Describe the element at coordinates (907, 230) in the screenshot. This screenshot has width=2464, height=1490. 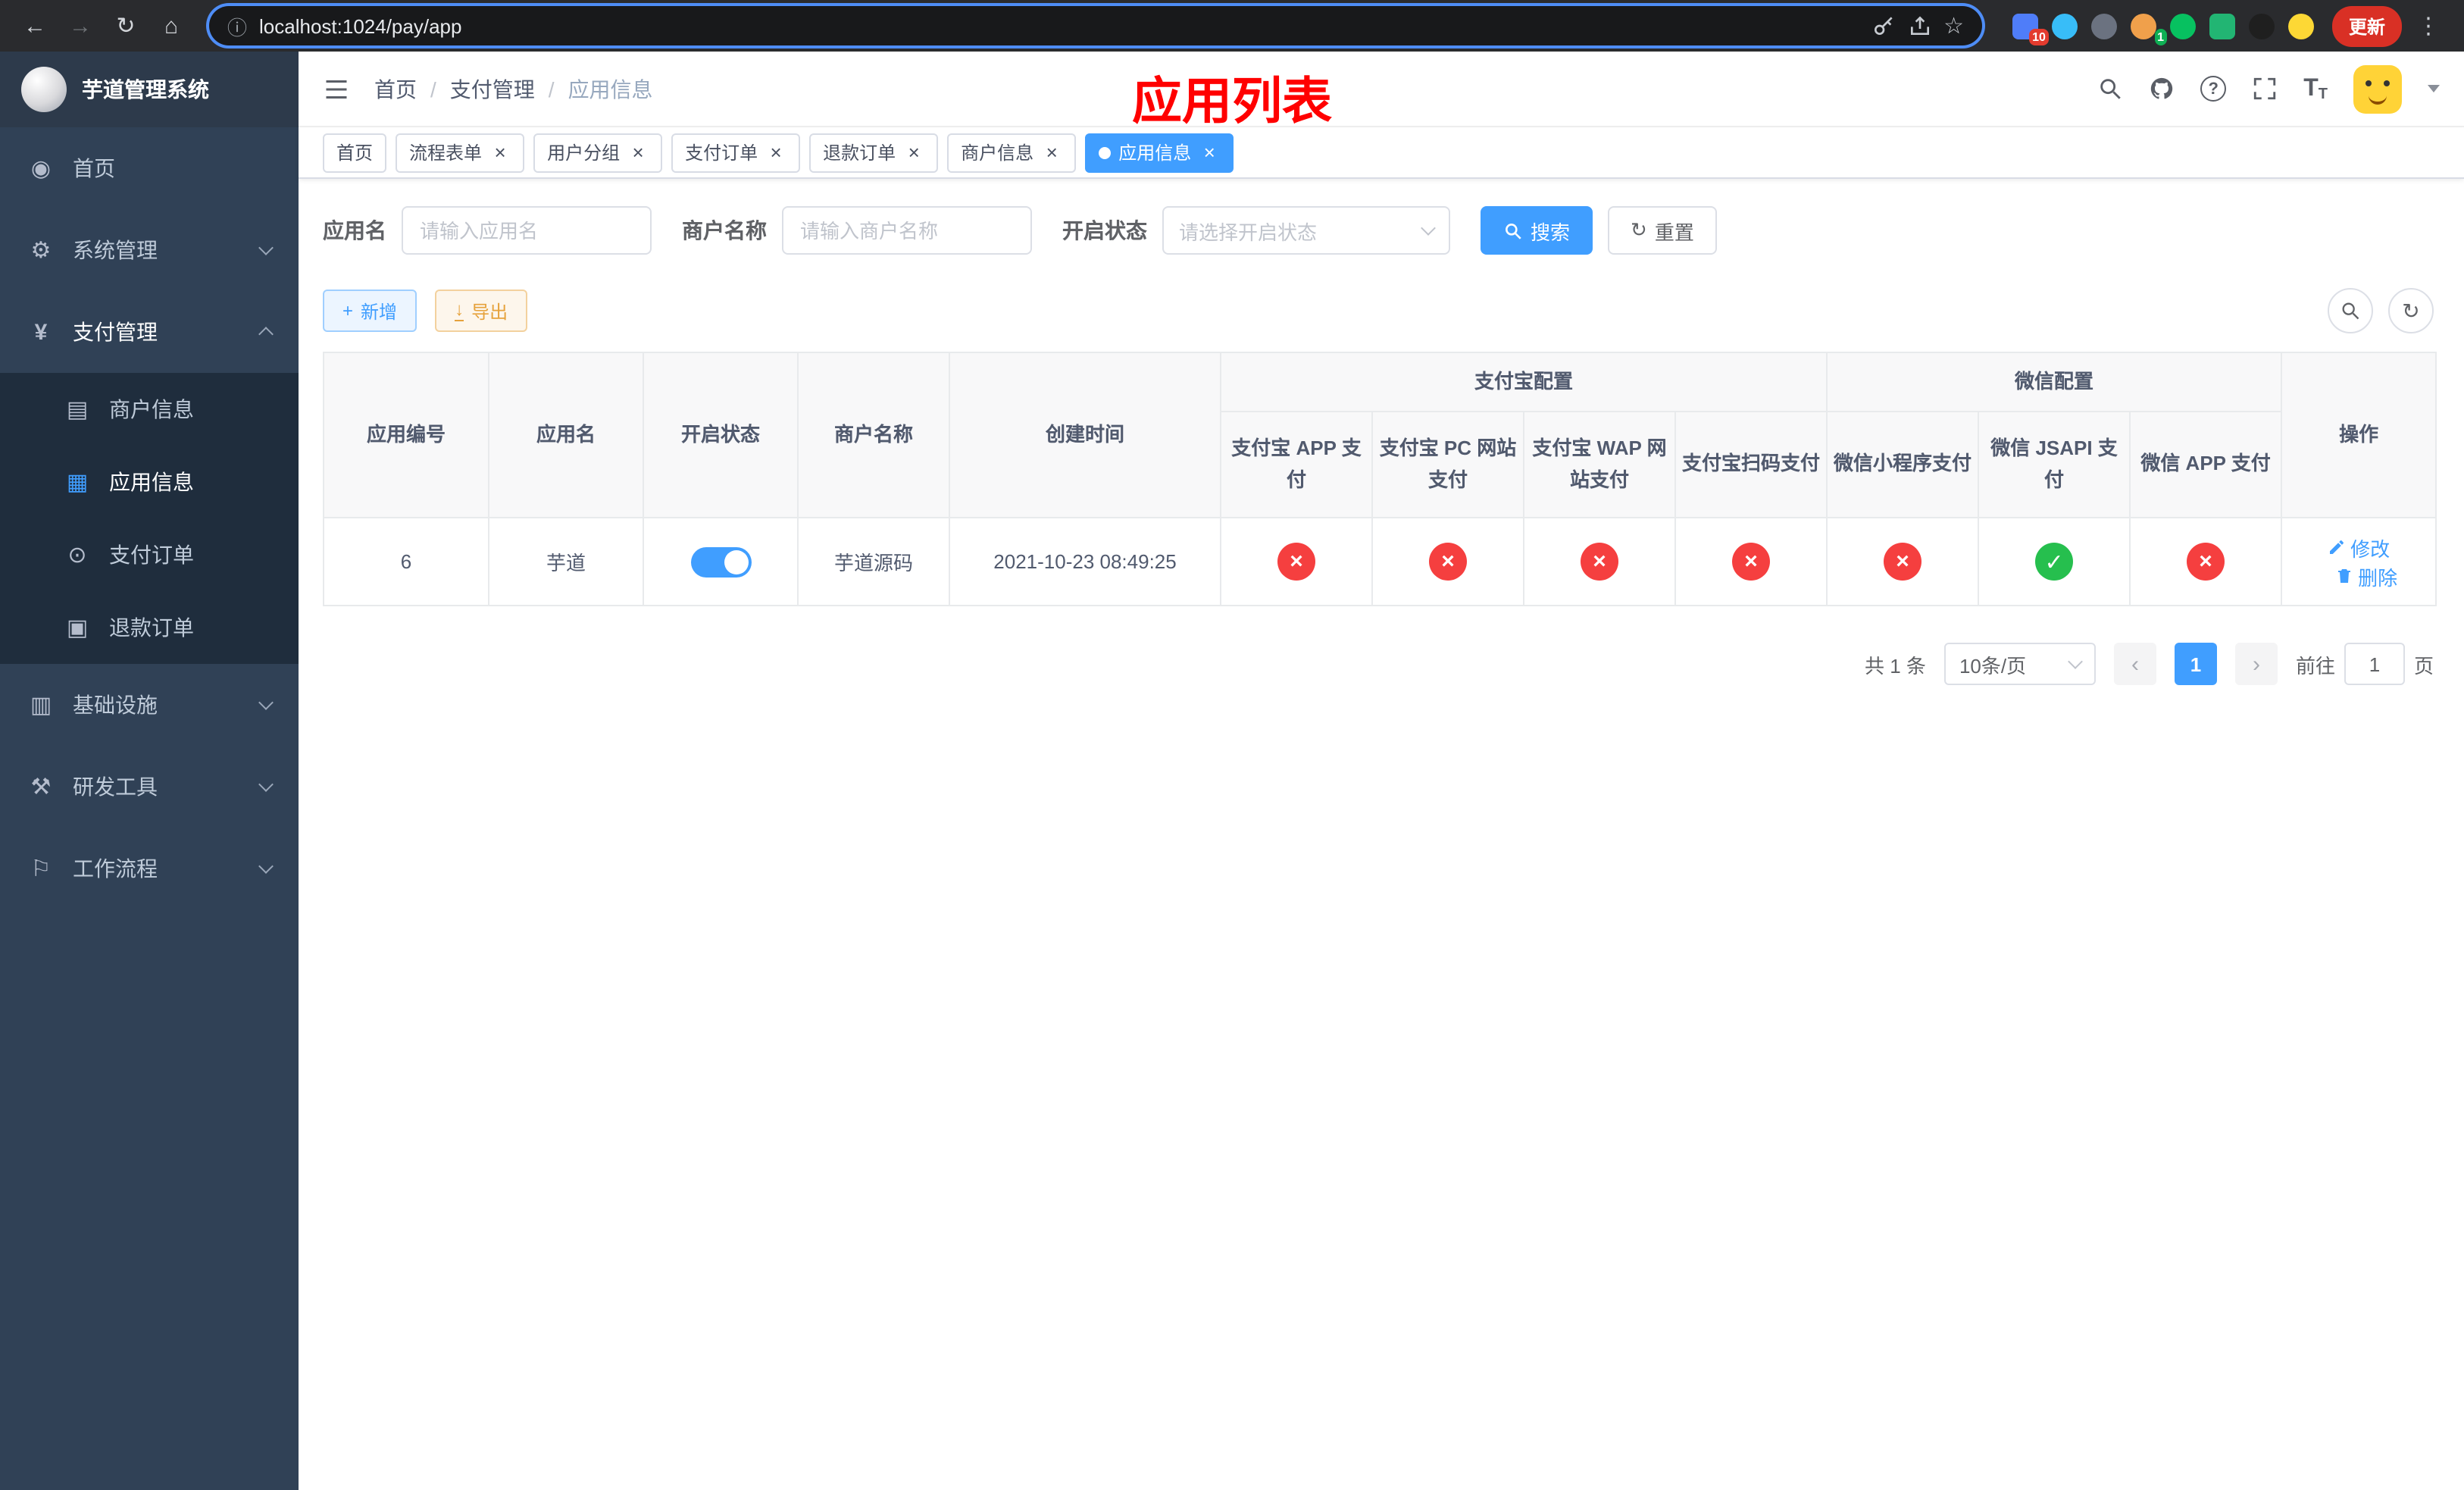
I see `merchant-name-input` at that location.